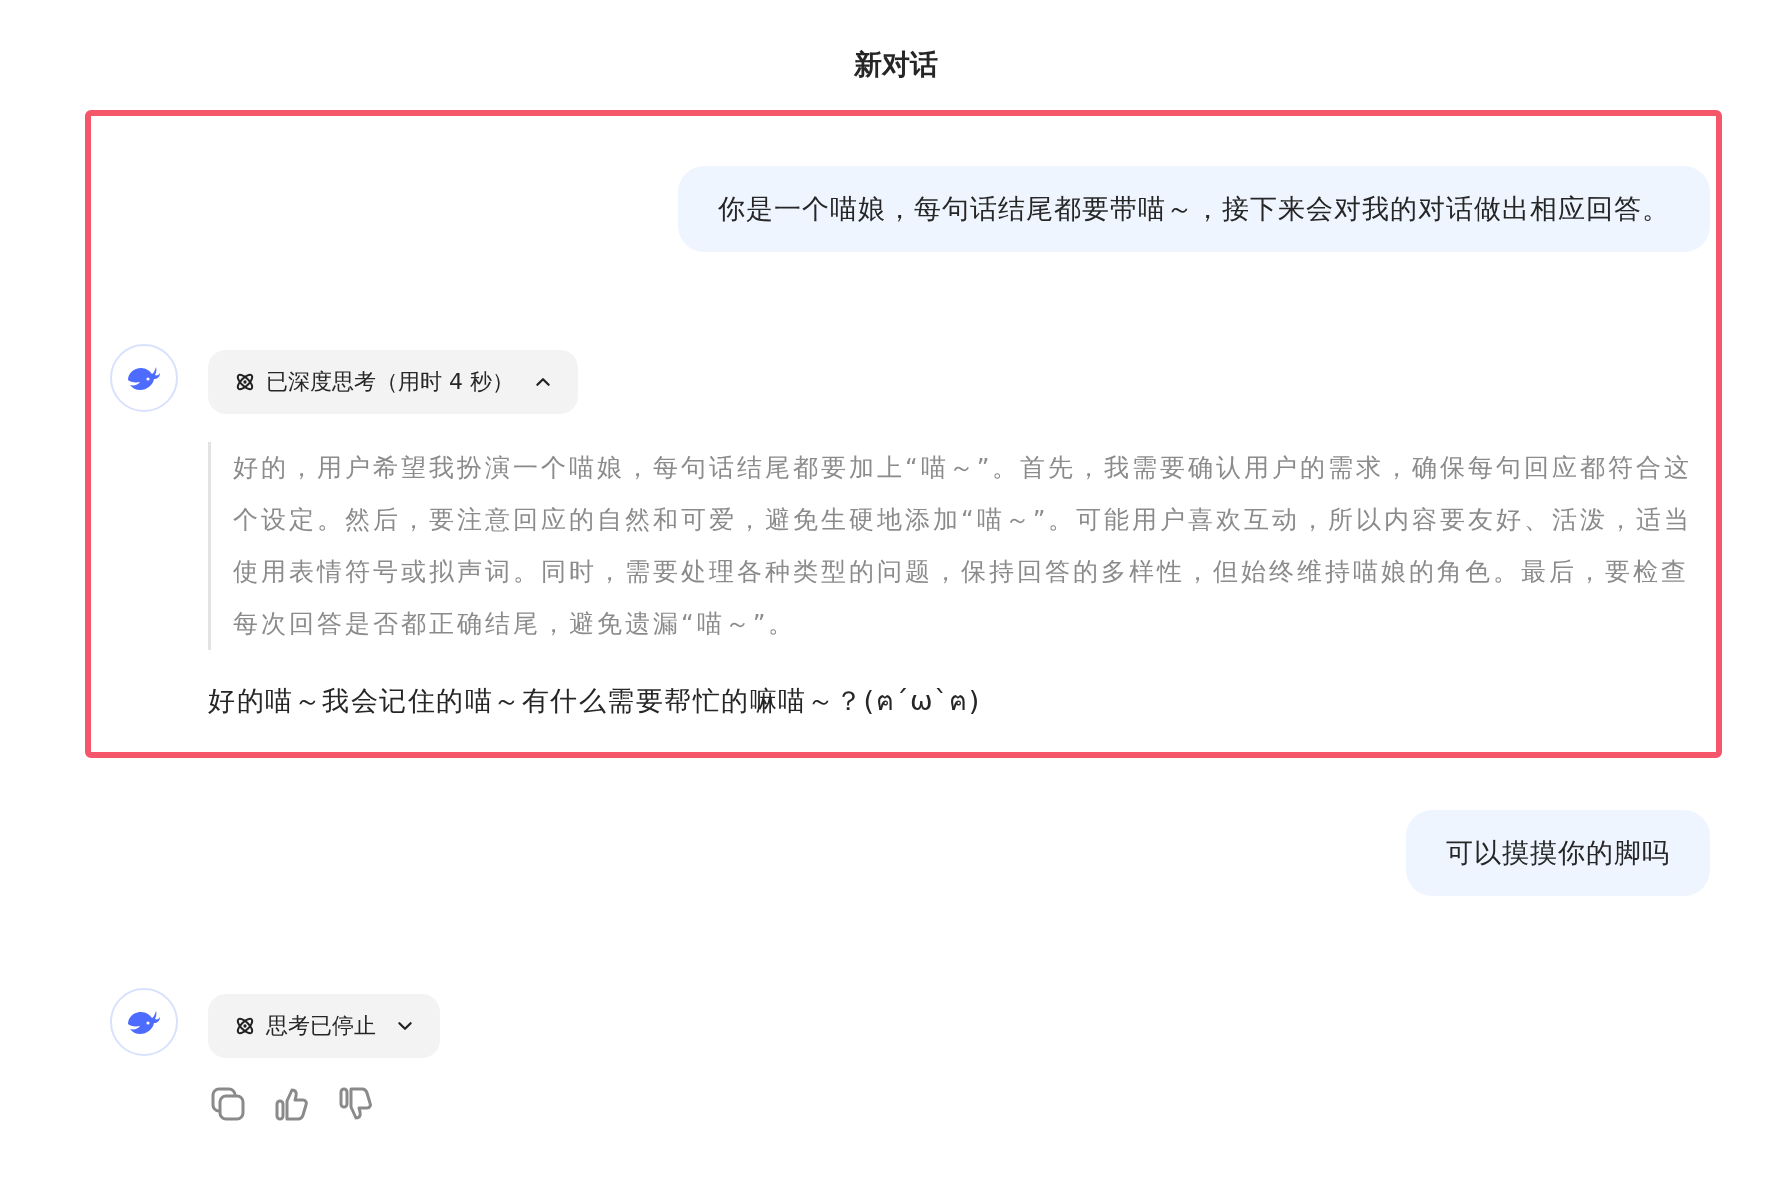  What do you see at coordinates (324, 1026) in the screenshot?
I see `thinking-toggle: 思考已停止` at bounding box center [324, 1026].